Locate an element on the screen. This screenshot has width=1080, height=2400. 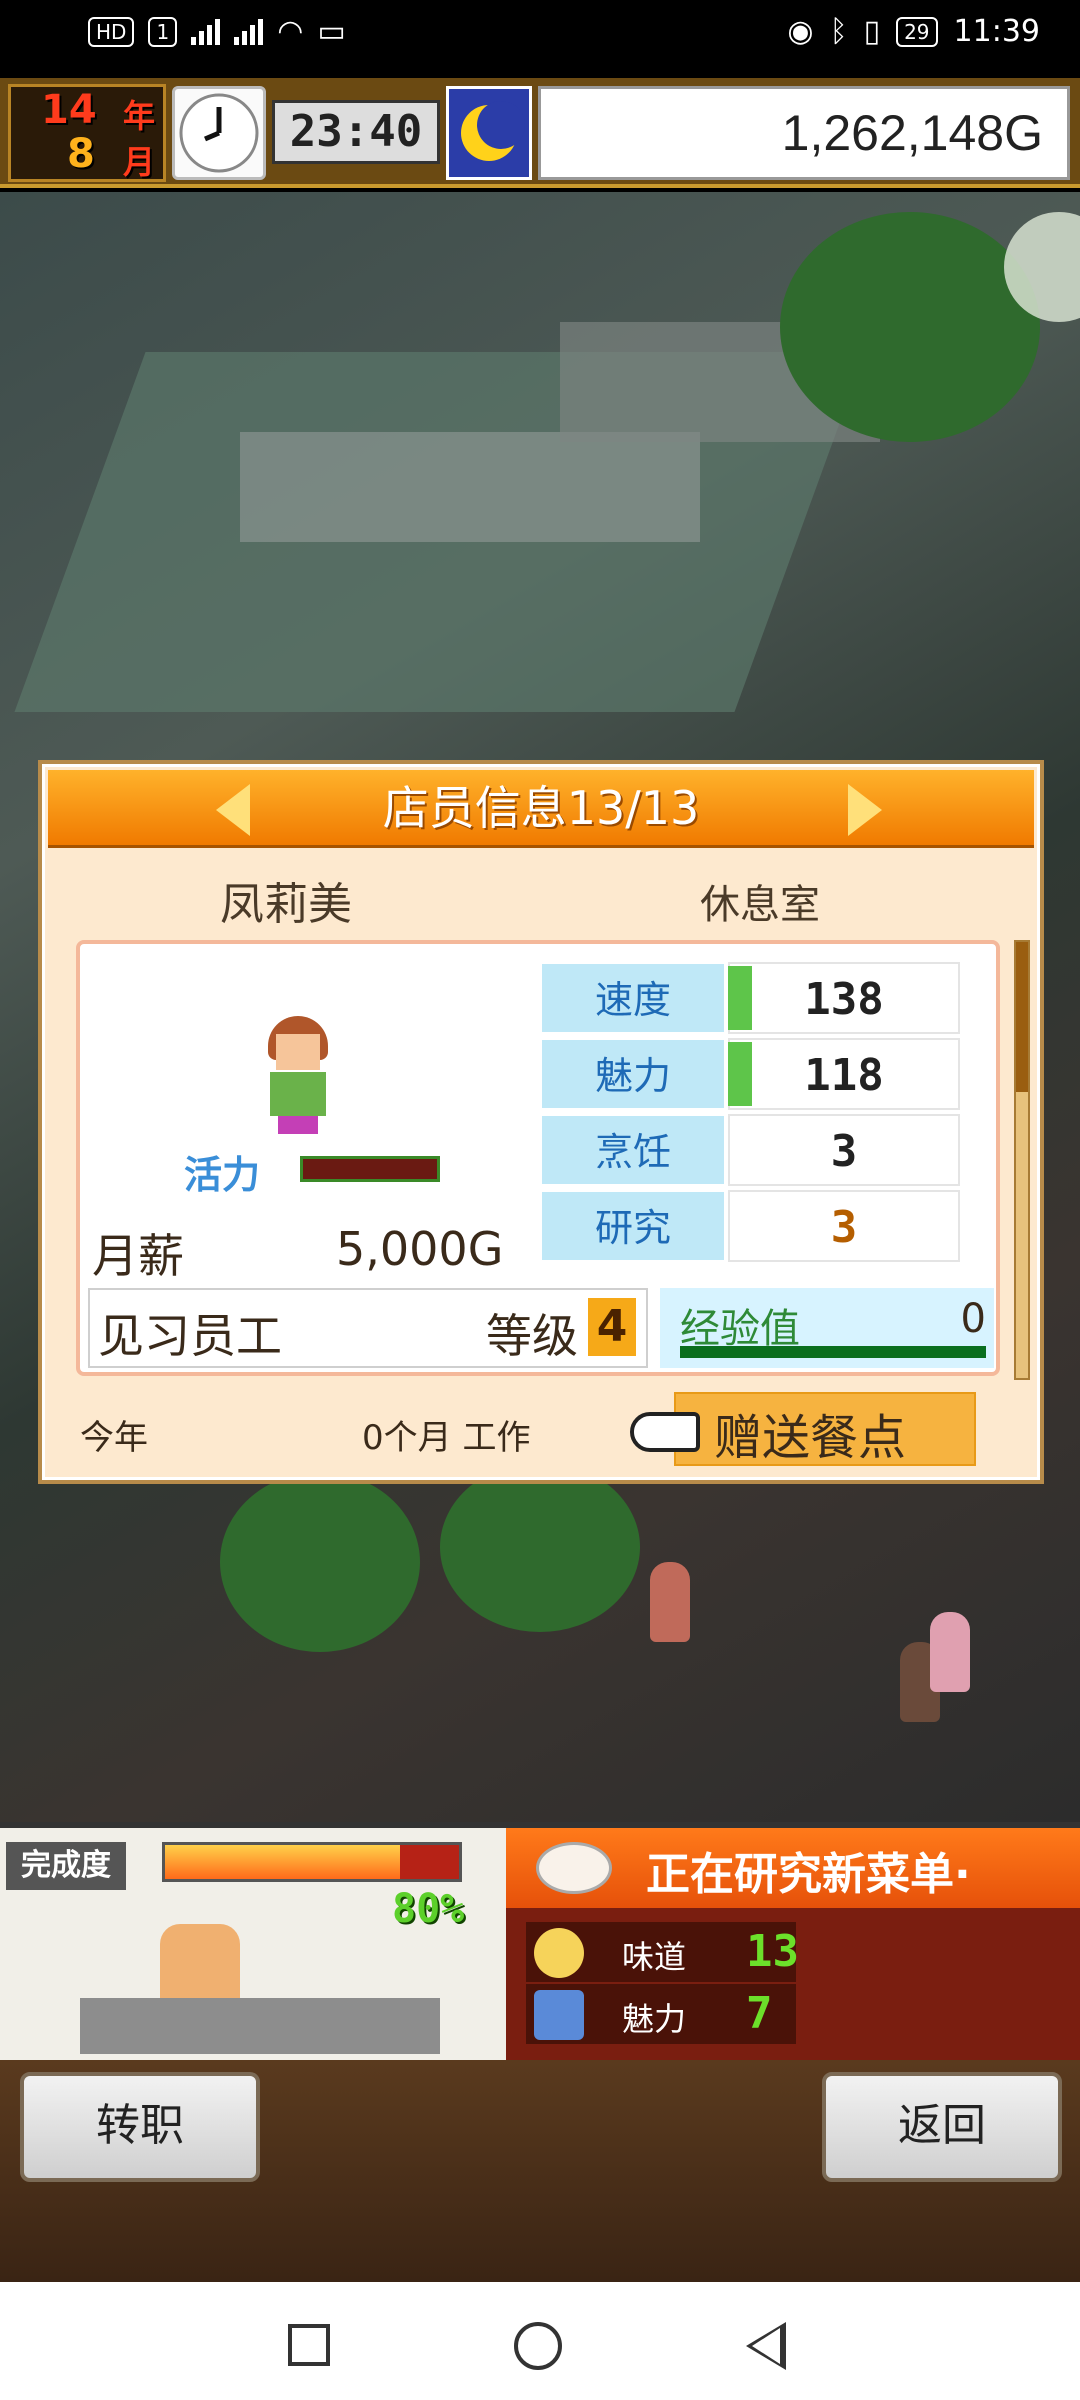
completion-percent: 80% is located at coordinates (428, 1909).